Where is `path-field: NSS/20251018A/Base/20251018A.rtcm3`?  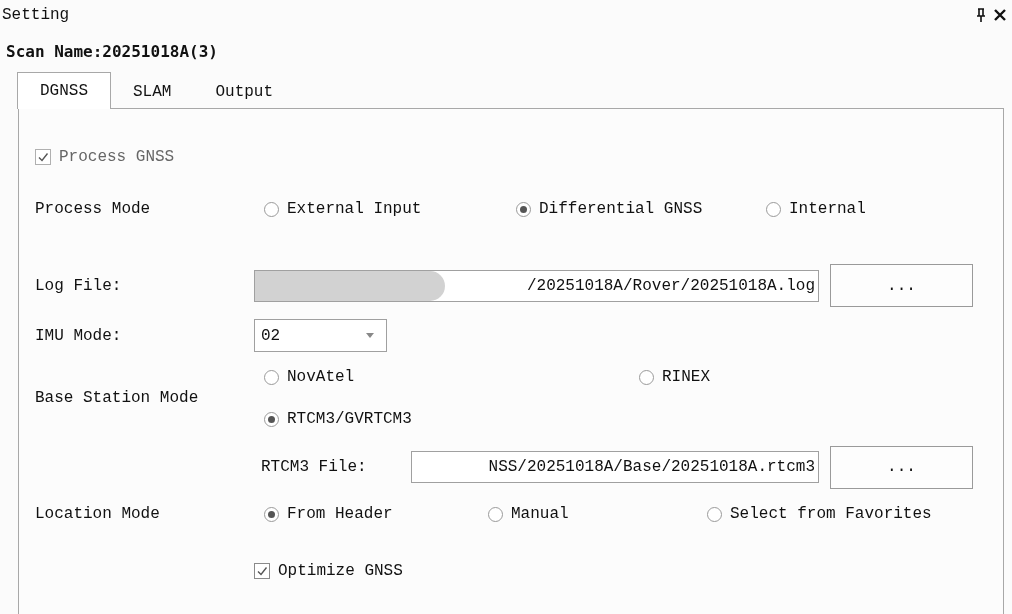 path-field: NSS/20251018A/Base/20251018A.rtcm3 is located at coordinates (615, 467).